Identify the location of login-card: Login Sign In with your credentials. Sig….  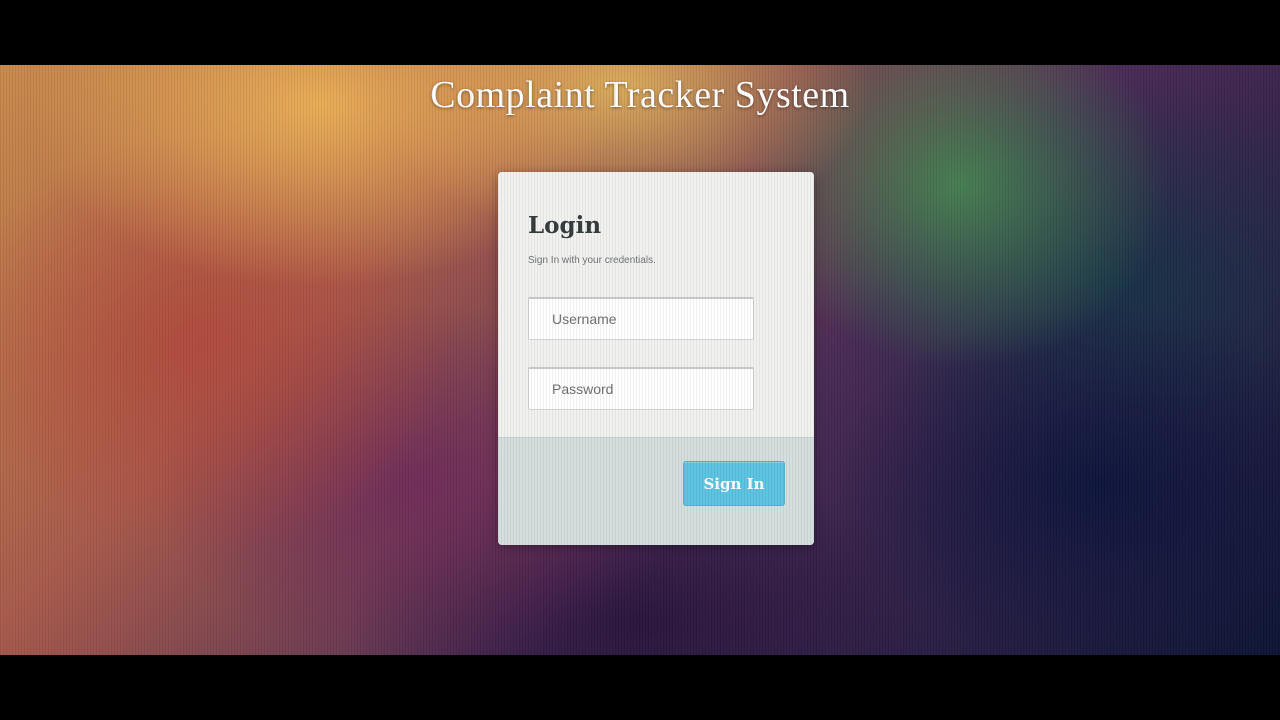
(656, 358).